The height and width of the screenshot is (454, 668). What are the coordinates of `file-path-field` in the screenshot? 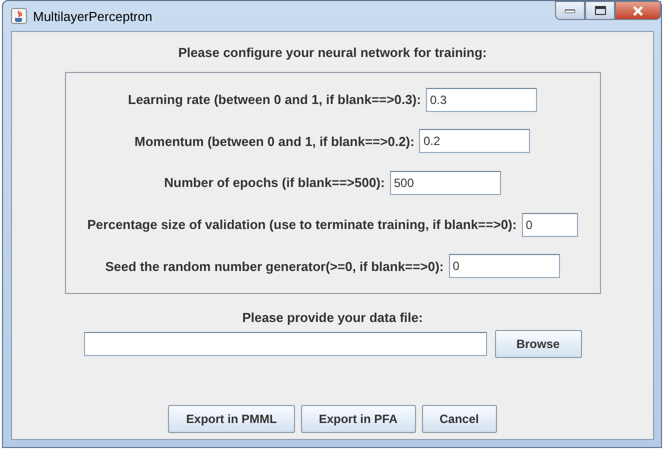 It's located at (285, 344).